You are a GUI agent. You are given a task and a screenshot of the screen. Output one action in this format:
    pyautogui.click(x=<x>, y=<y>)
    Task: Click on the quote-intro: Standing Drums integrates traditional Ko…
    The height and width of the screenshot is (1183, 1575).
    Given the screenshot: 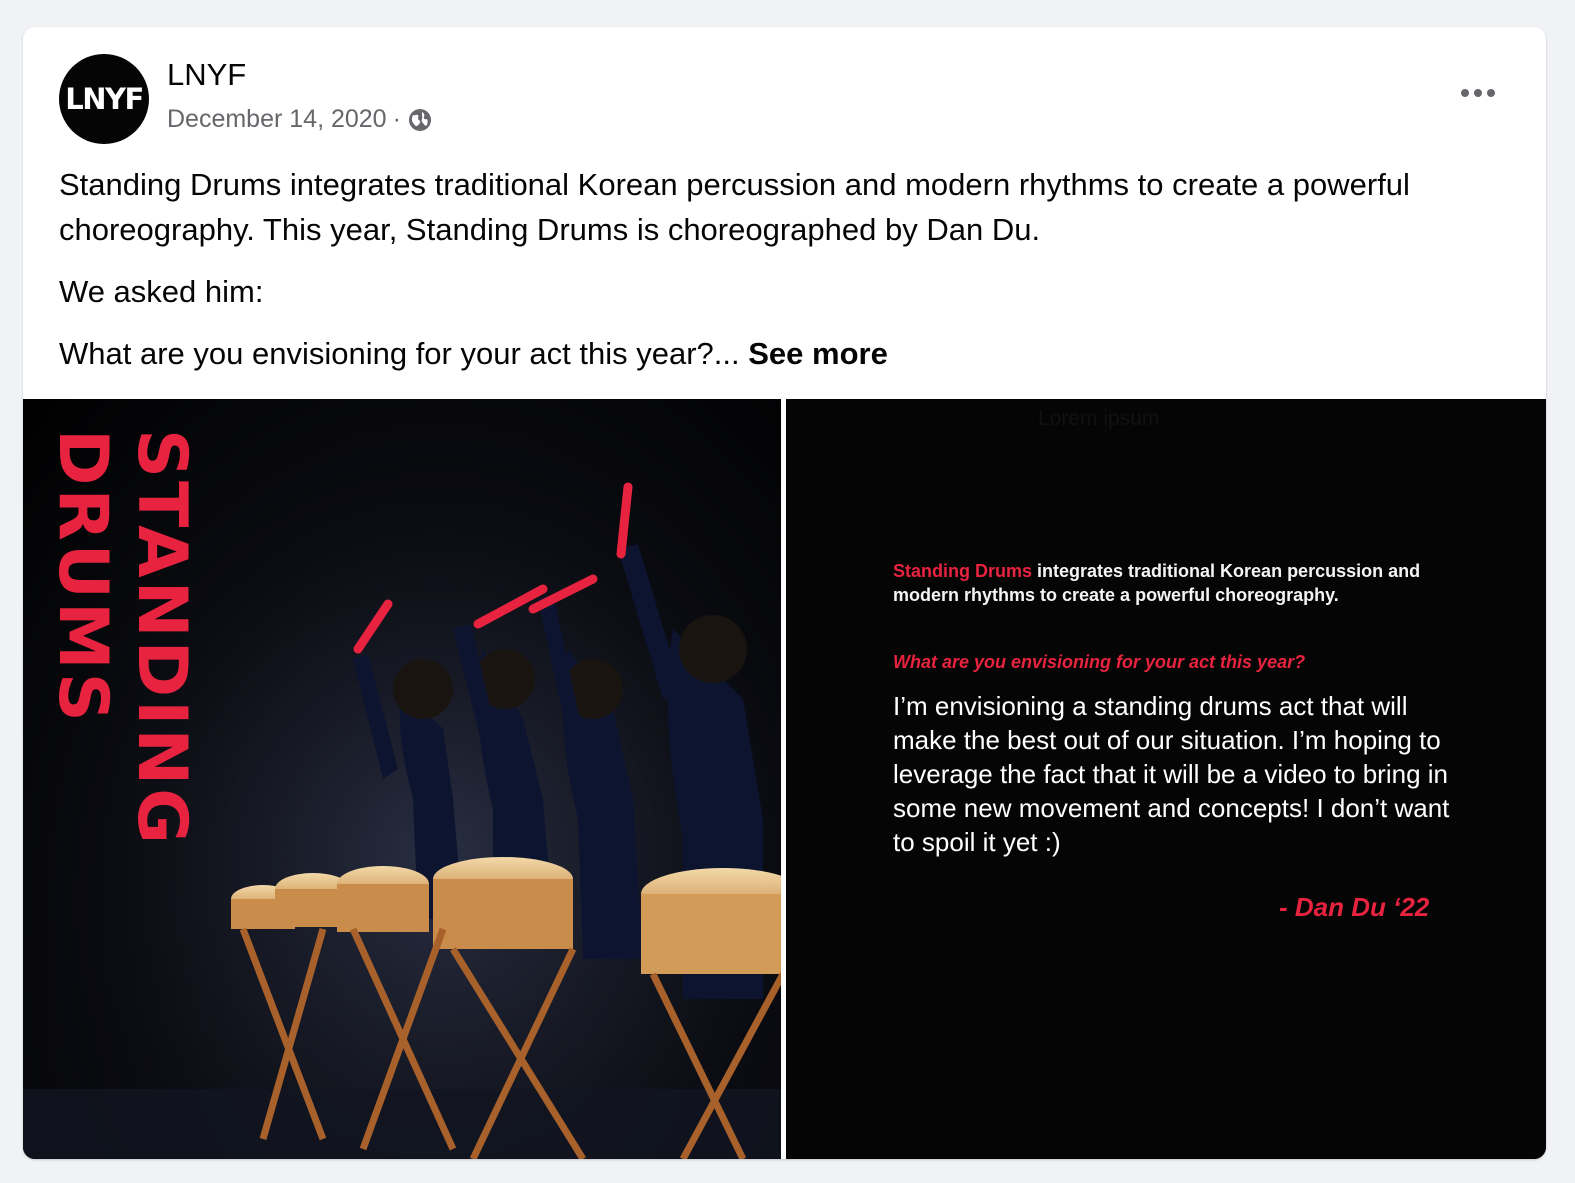 What is the action you would take?
    pyautogui.click(x=1173, y=583)
    